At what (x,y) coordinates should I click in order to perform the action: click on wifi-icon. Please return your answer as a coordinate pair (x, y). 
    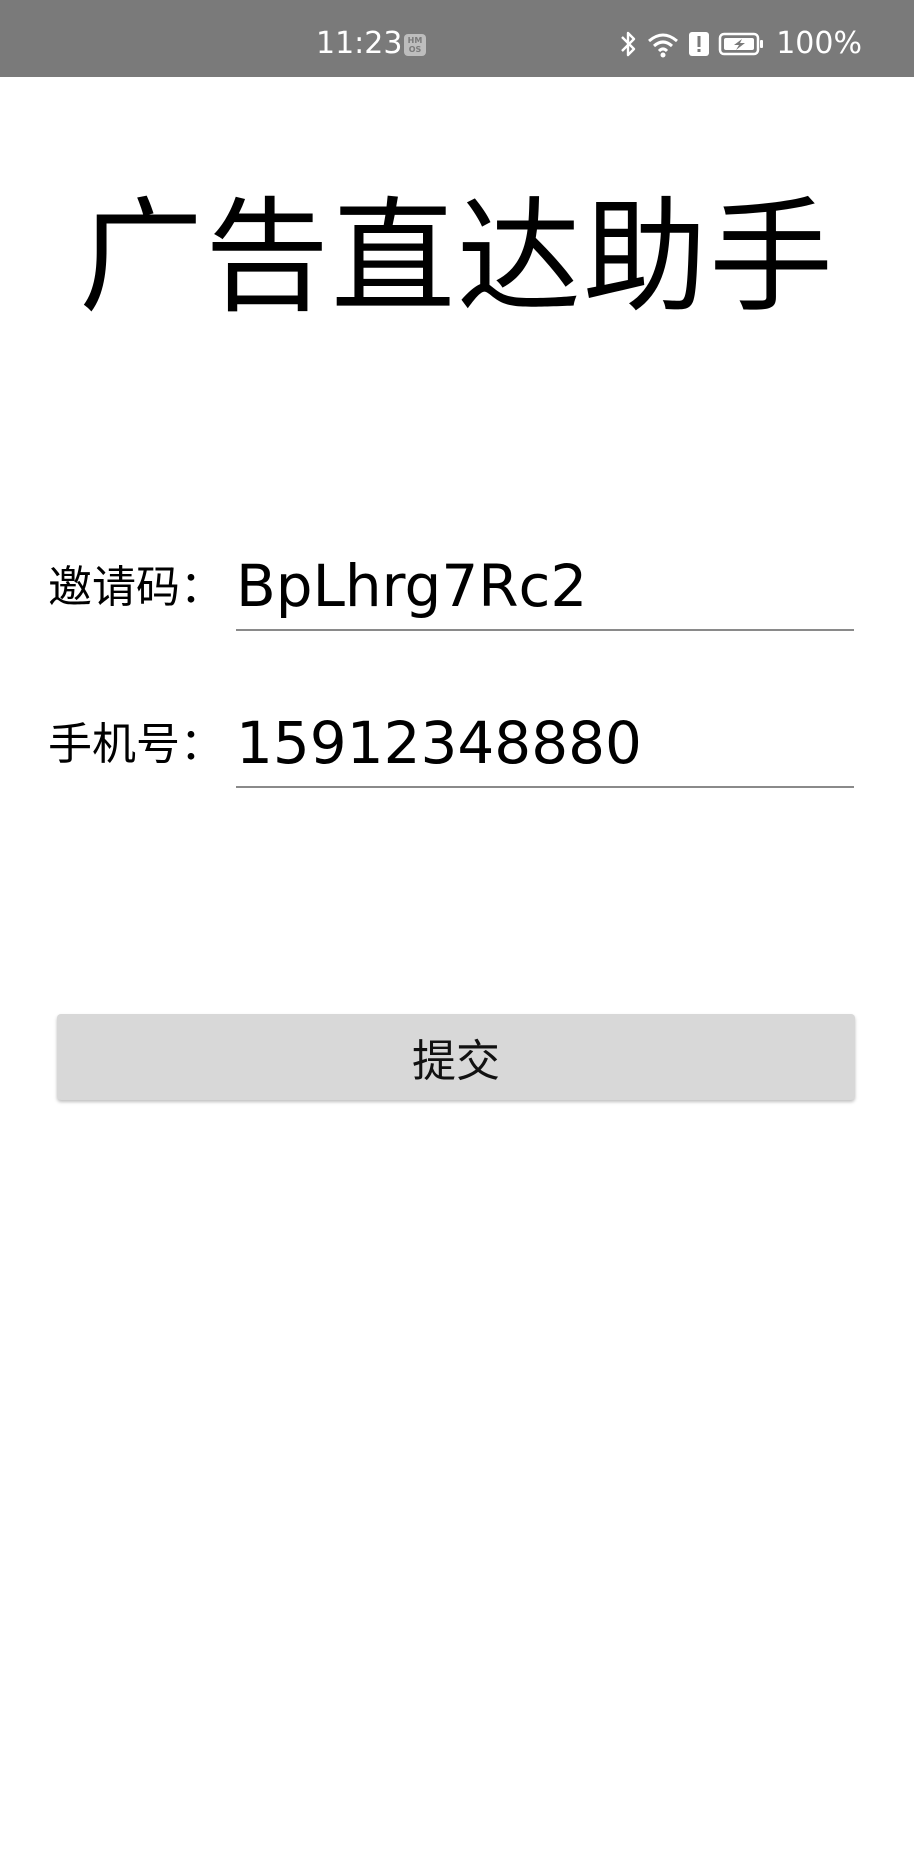
    Looking at the image, I should click on (663, 44).